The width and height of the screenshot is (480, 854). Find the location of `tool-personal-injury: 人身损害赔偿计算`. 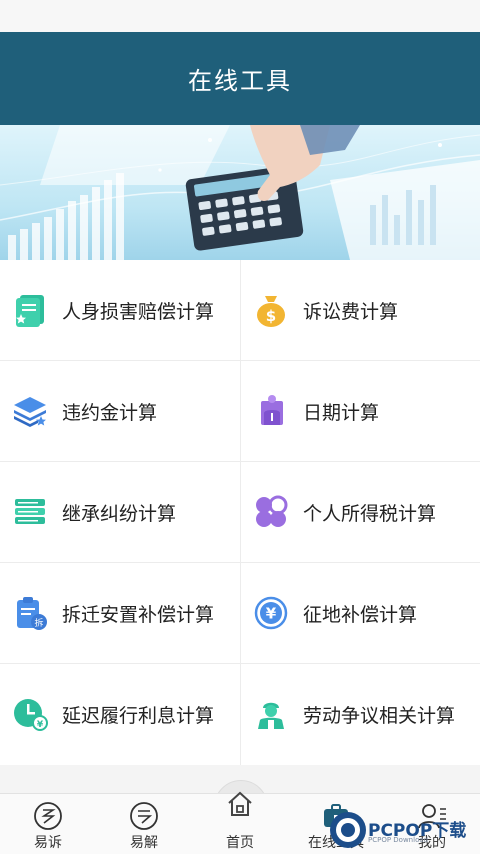

tool-personal-injury: 人身损害赔偿计算 is located at coordinates (119, 310).